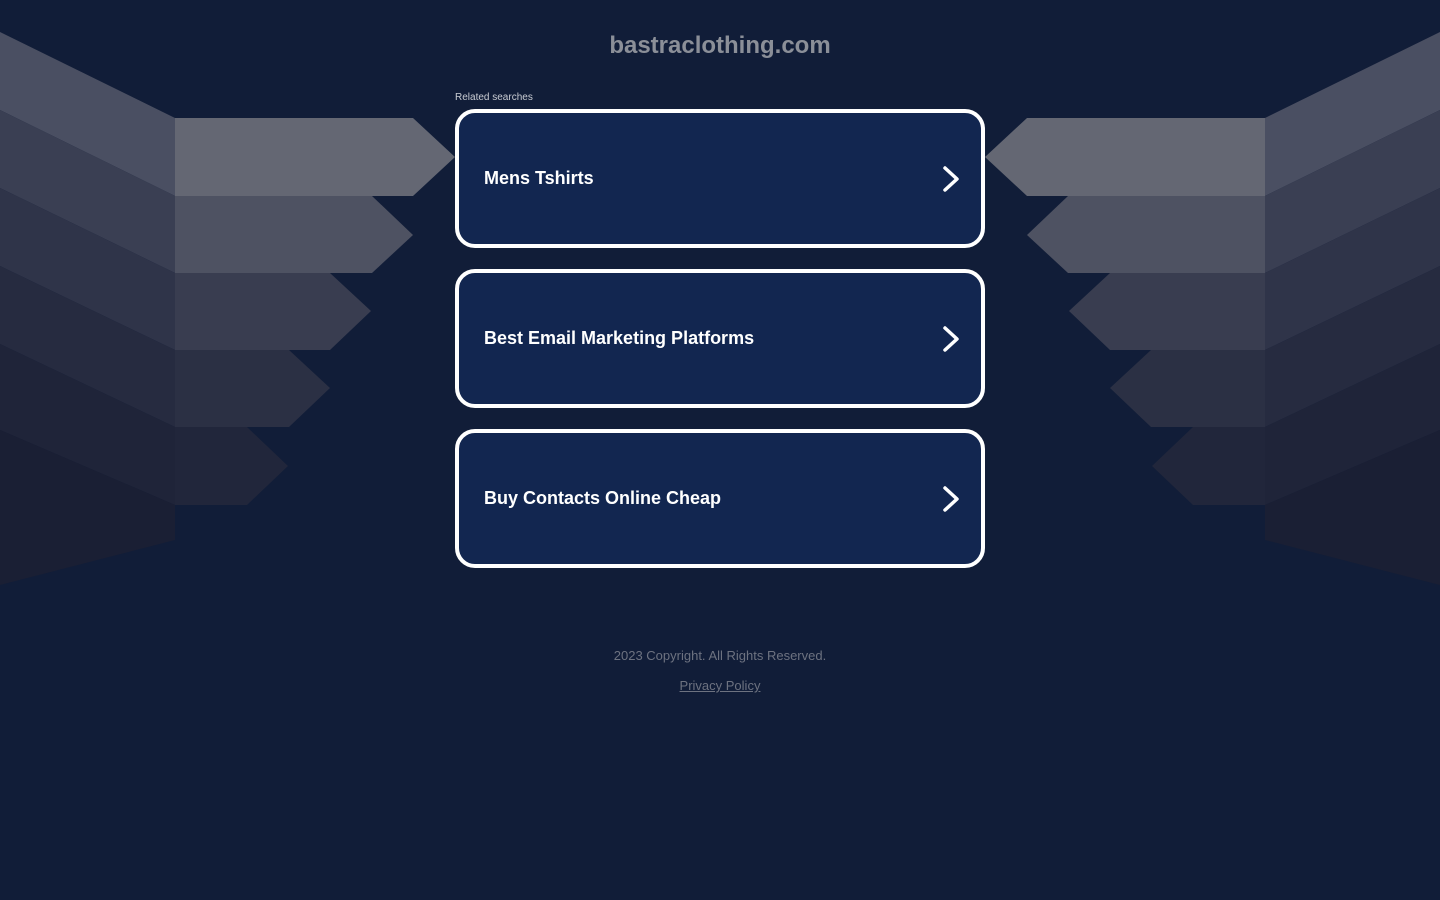 Image resolution: width=1440 pixels, height=900 pixels. What do you see at coordinates (720, 178) in the screenshot?
I see `related-search-link-mens-tshirts: Mens Tshirts` at bounding box center [720, 178].